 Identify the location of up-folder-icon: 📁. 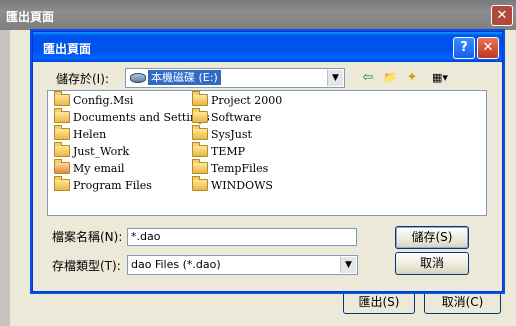
(390, 78).